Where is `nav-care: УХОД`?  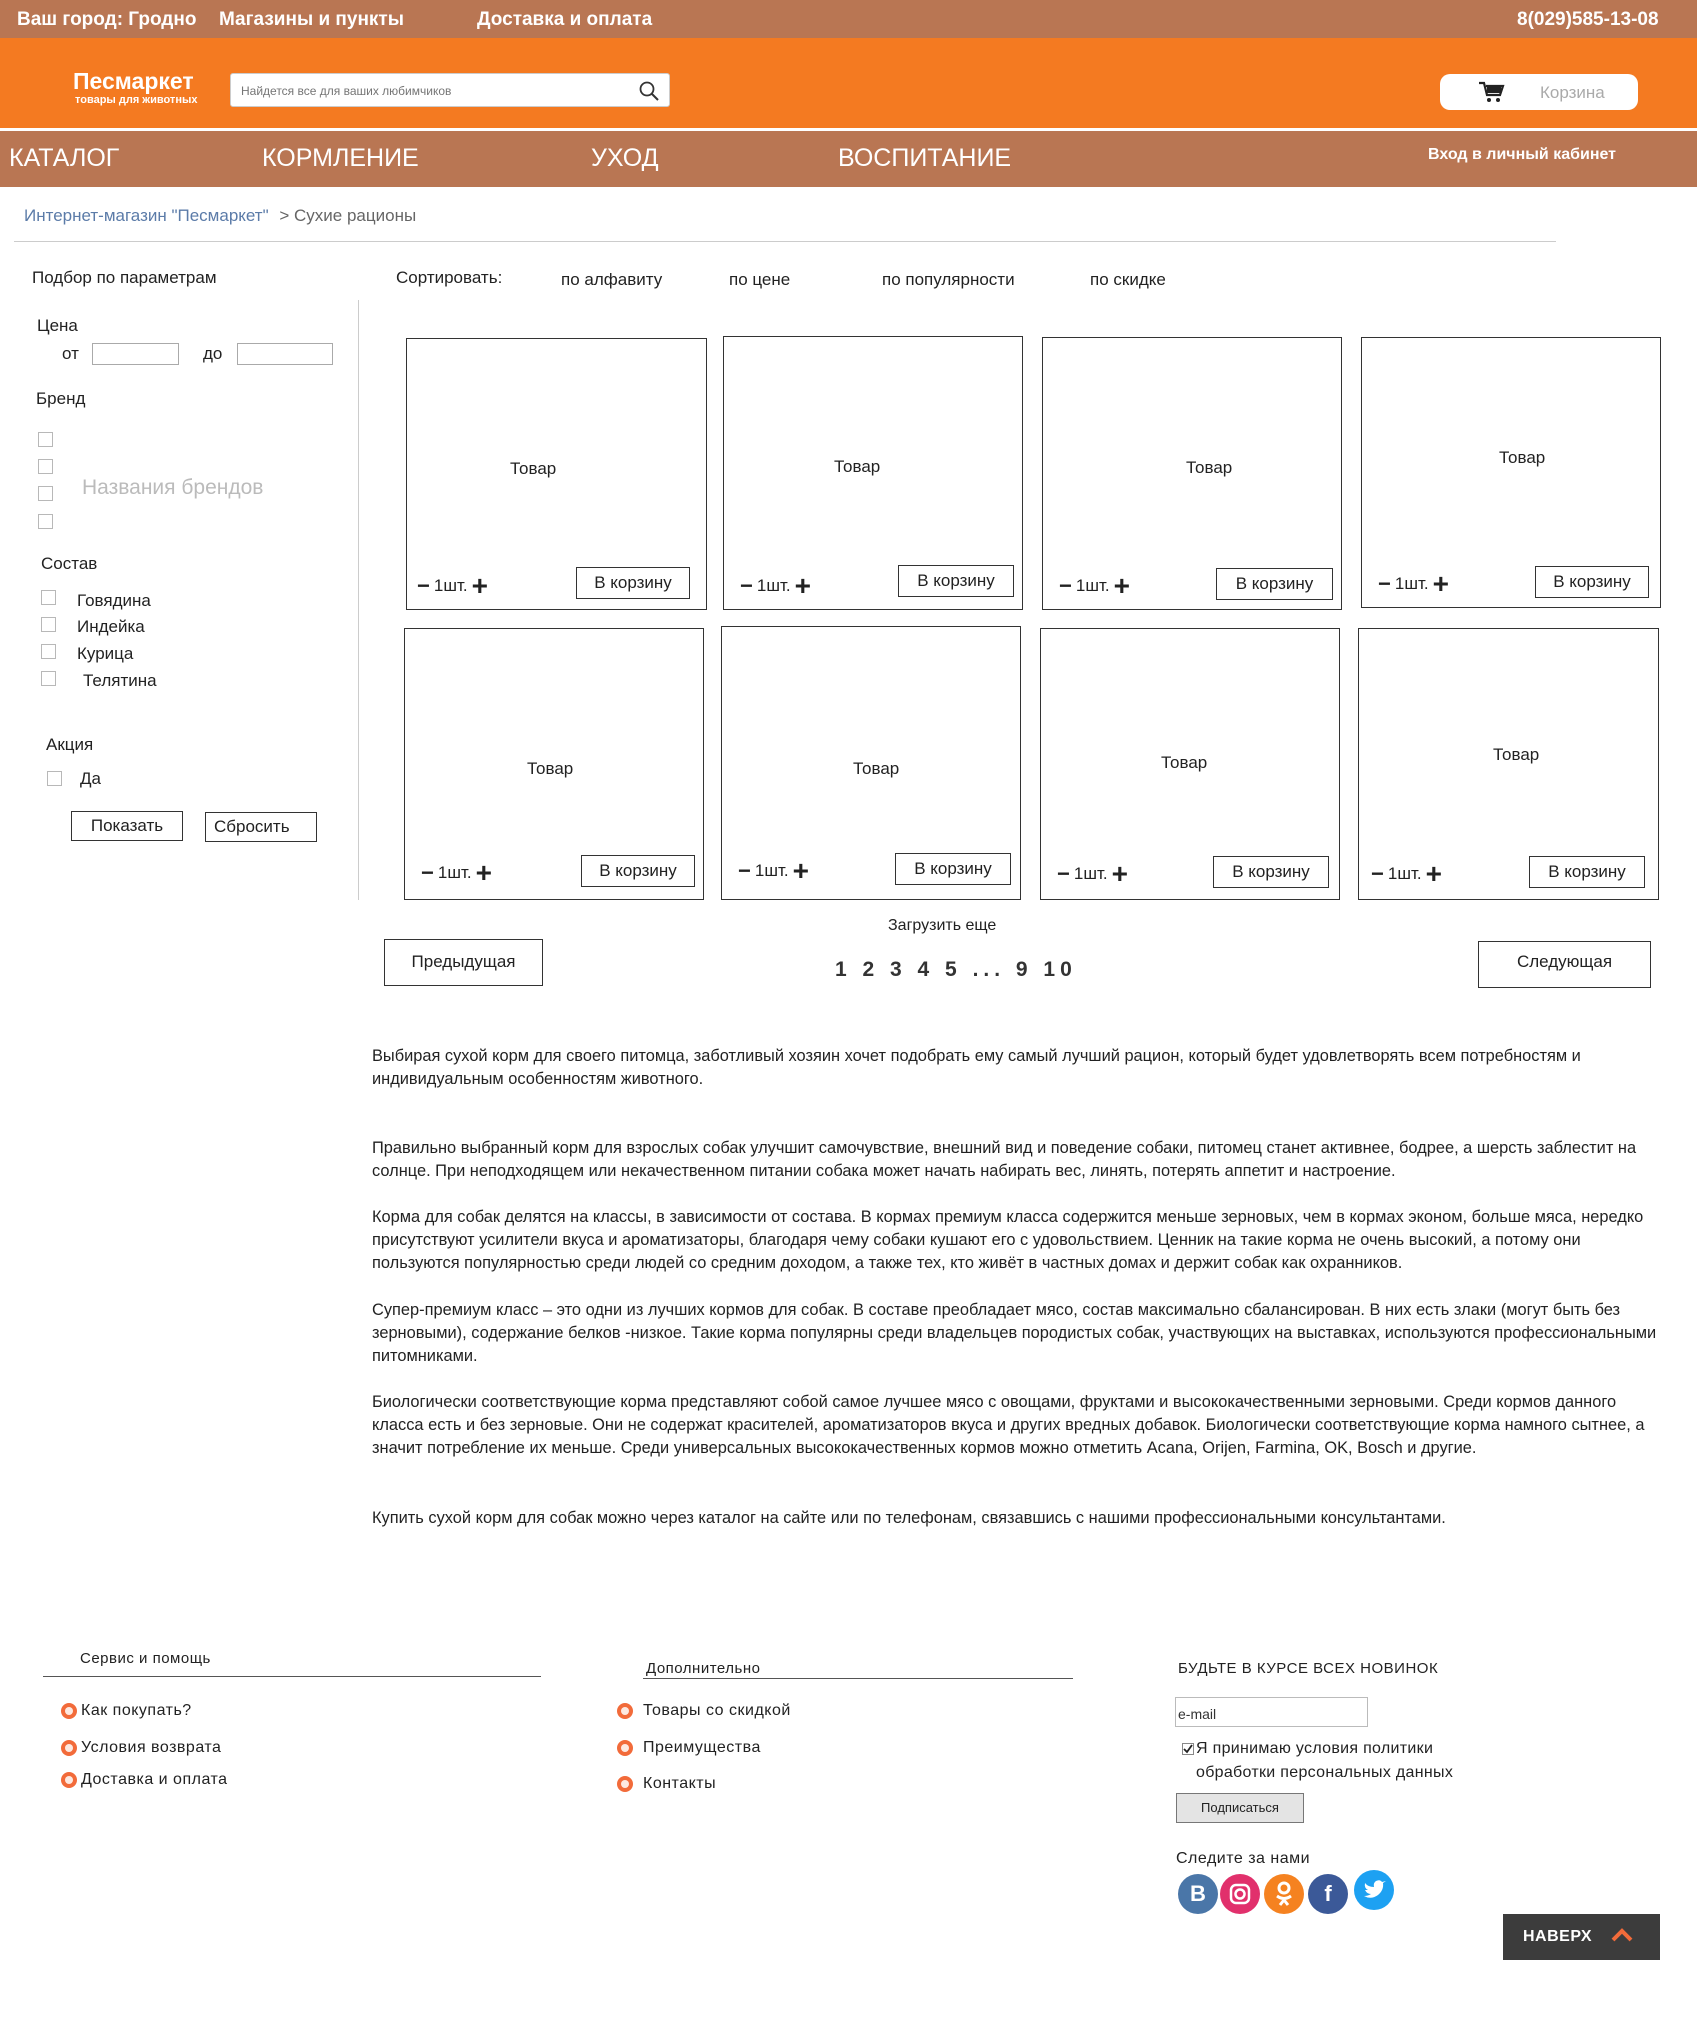
nav-care: УХОД is located at coordinates (625, 158).